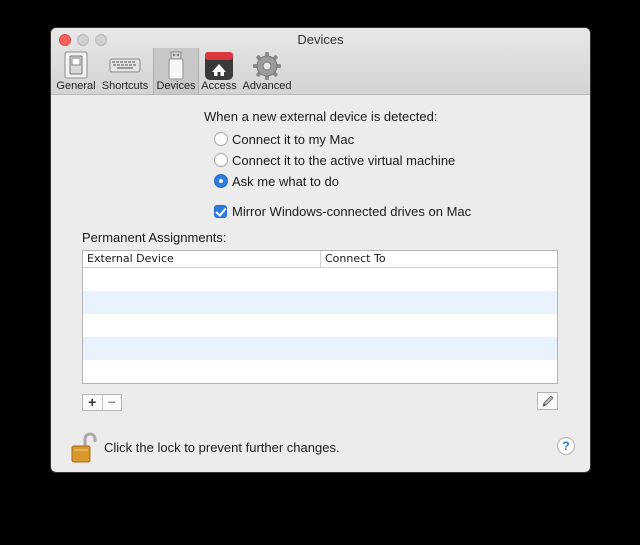 The height and width of the screenshot is (545, 640). I want to click on option-connect-mac-label: Connect it to my Mac, so click(293, 139).